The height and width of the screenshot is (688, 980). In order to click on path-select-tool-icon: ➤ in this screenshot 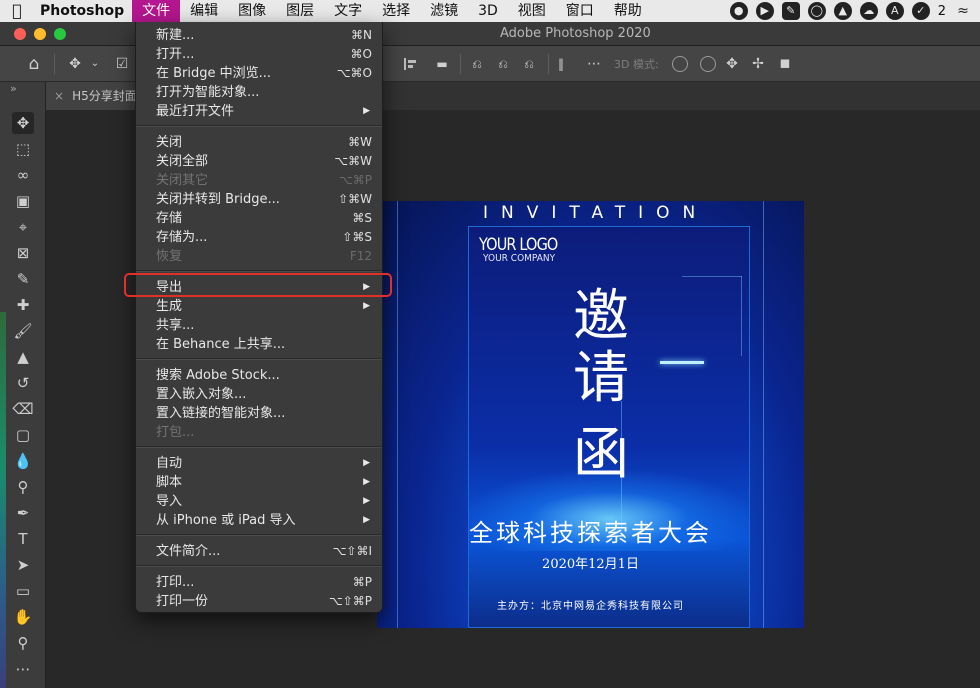, I will do `click(23, 565)`.